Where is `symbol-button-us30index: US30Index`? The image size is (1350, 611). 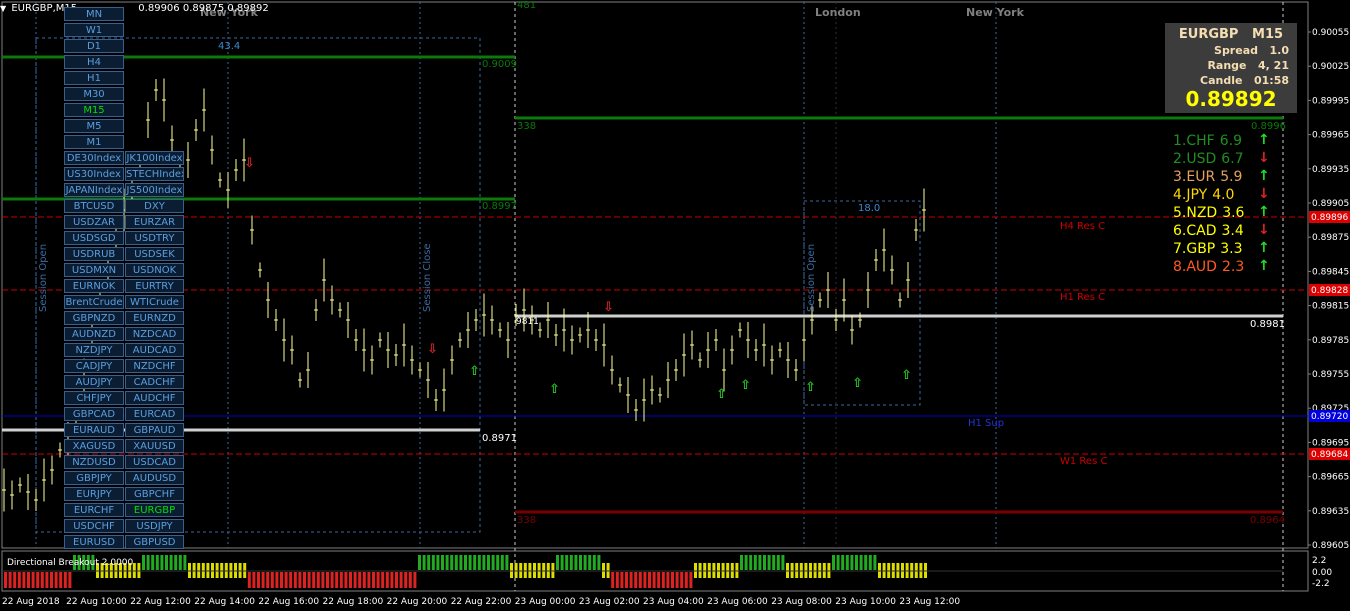 symbol-button-us30index: US30Index is located at coordinates (94, 174).